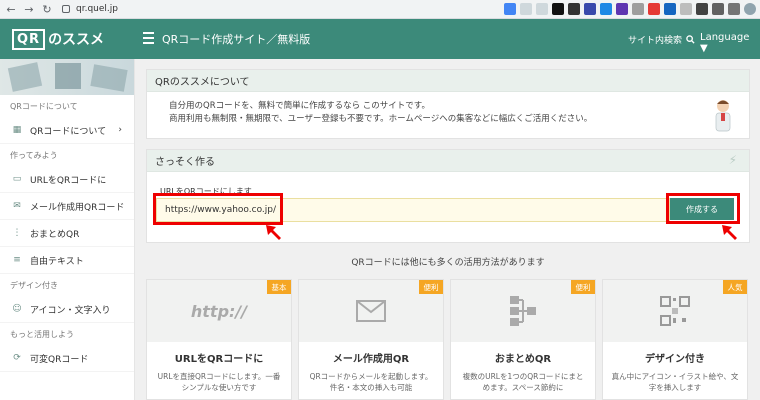  What do you see at coordinates (510, 9) in the screenshot?
I see `google-icon` at bounding box center [510, 9].